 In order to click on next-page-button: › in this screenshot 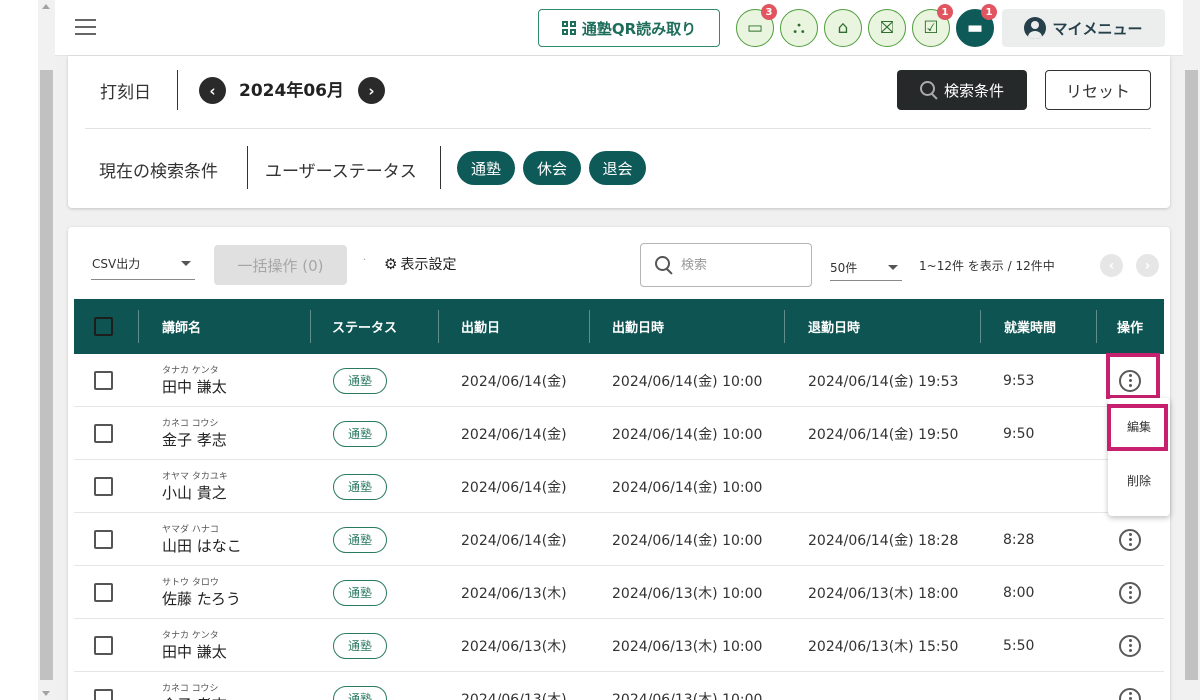, I will do `click(1147, 265)`.